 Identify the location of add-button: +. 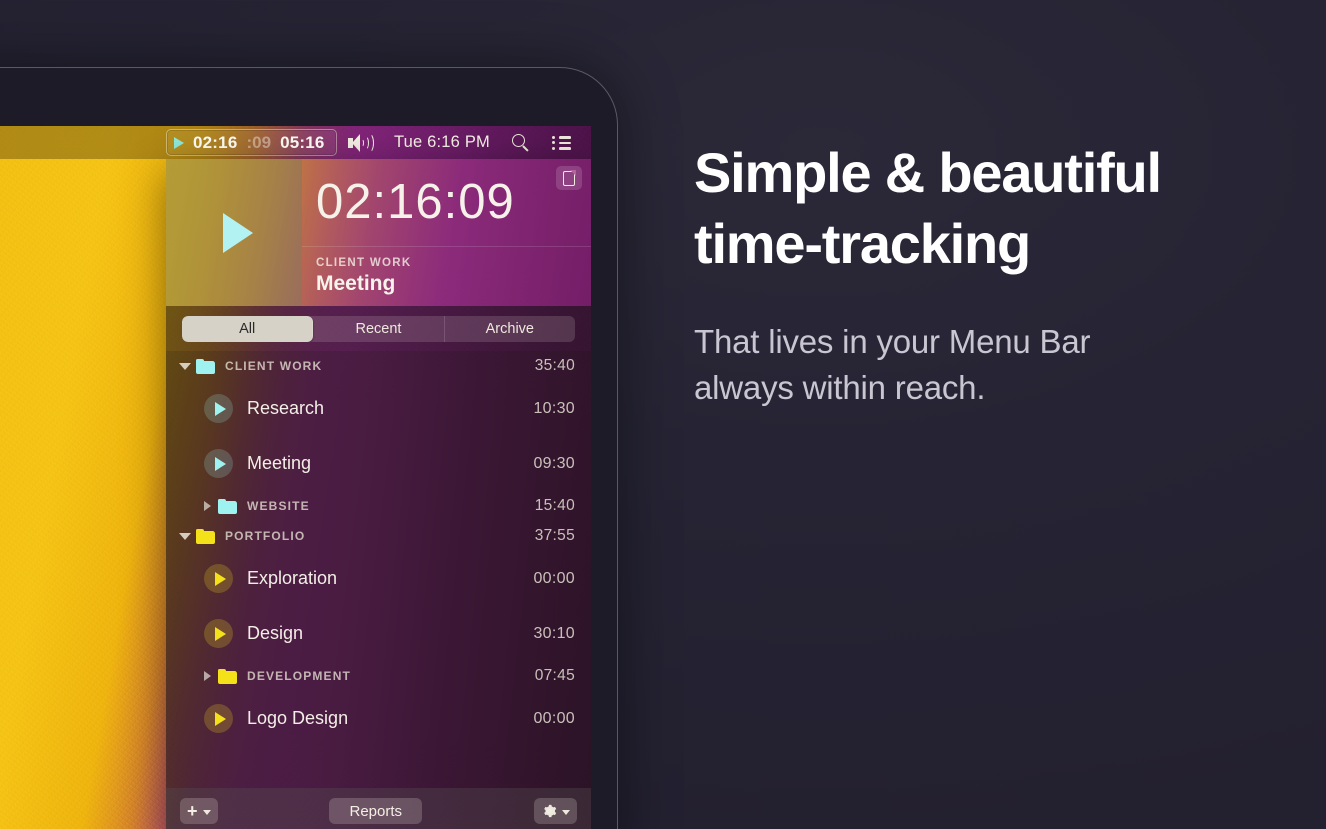
(199, 811).